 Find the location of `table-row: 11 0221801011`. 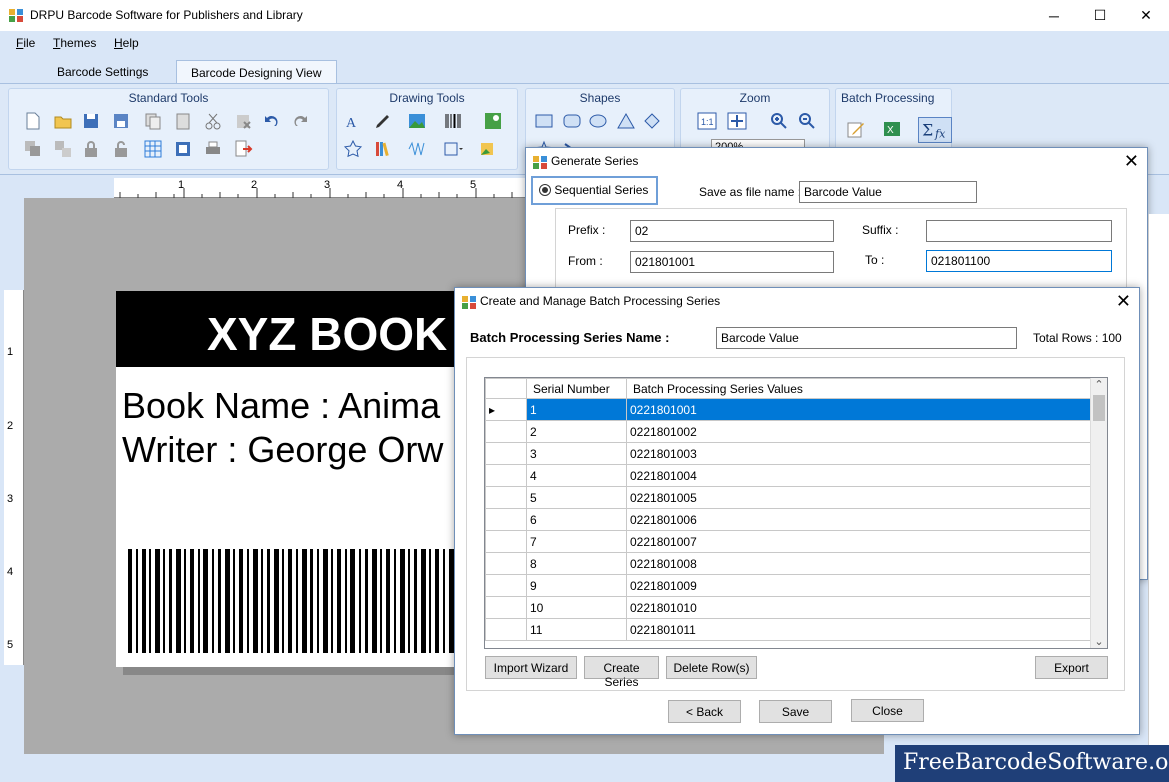

table-row: 11 0221801011 is located at coordinates (788, 629).